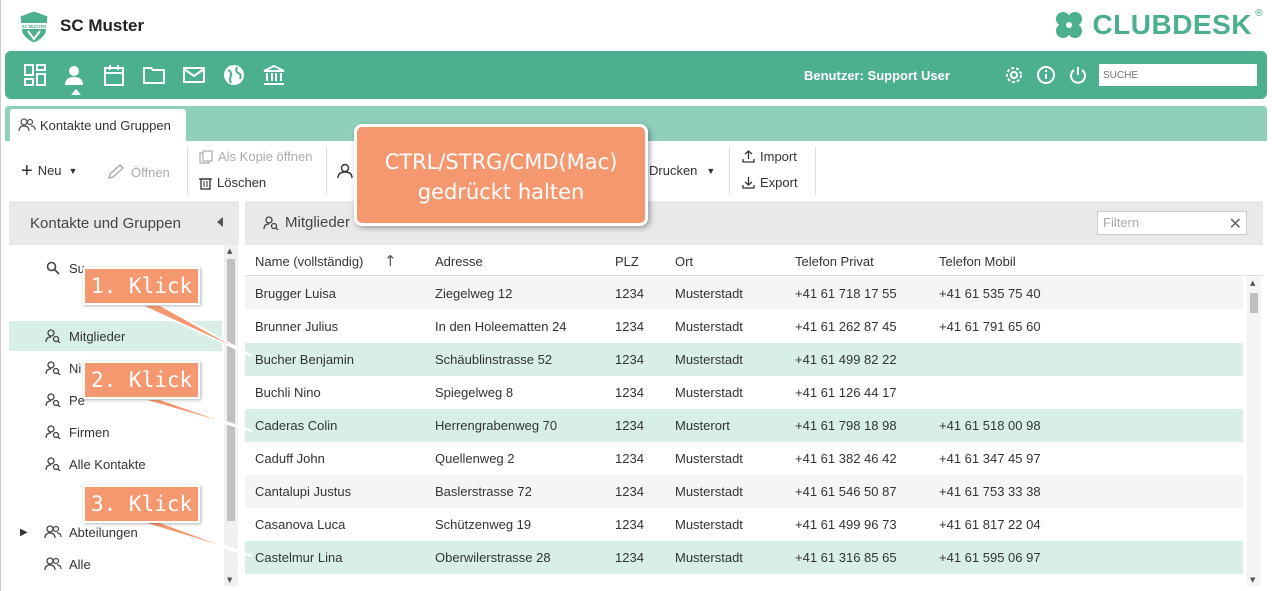 The height and width of the screenshot is (591, 1272). Describe the element at coordinates (493, 557) in the screenshot. I see `cell-address: Oberwilerstrasse 28` at that location.